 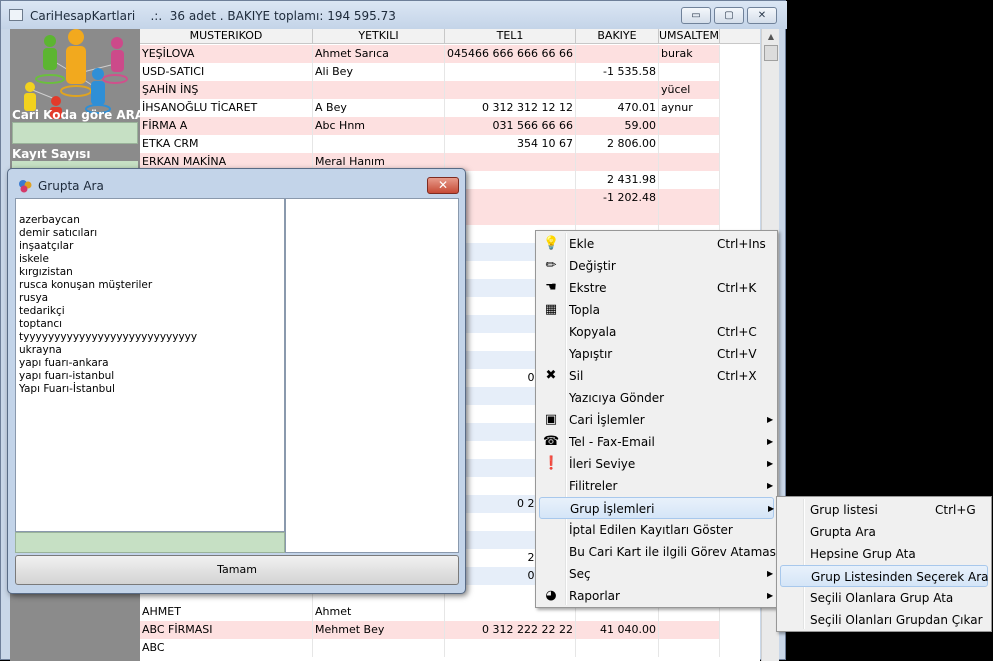 I want to click on column-header-bakiye: BAKIYE, so click(x=617, y=36).